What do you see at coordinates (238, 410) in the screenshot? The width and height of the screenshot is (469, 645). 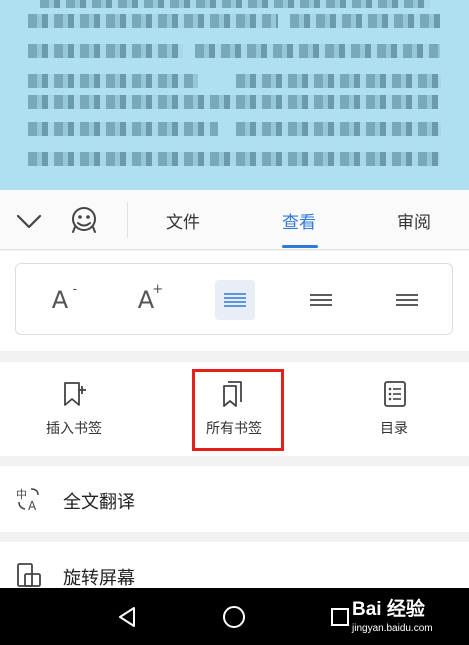 I see `highlight-annotation` at bounding box center [238, 410].